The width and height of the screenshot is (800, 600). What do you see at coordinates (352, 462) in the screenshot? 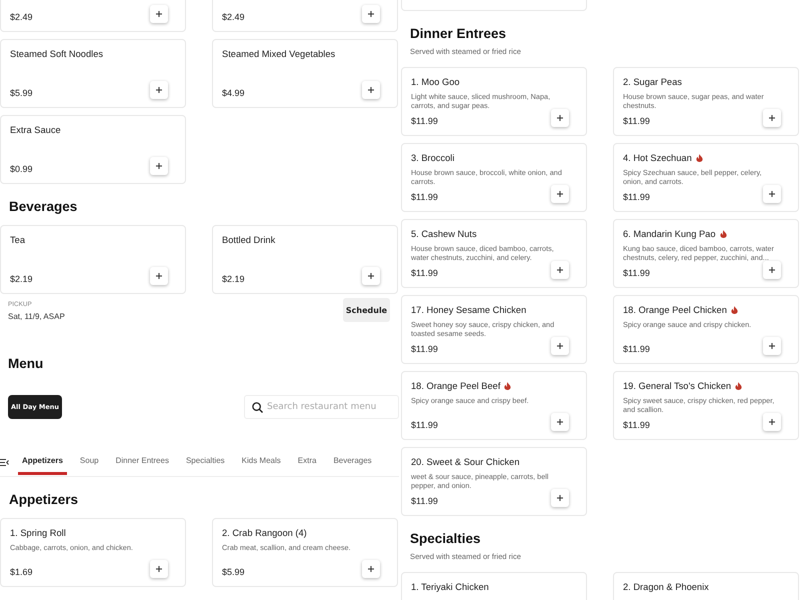
I see `category-tab: Beverages` at bounding box center [352, 462].